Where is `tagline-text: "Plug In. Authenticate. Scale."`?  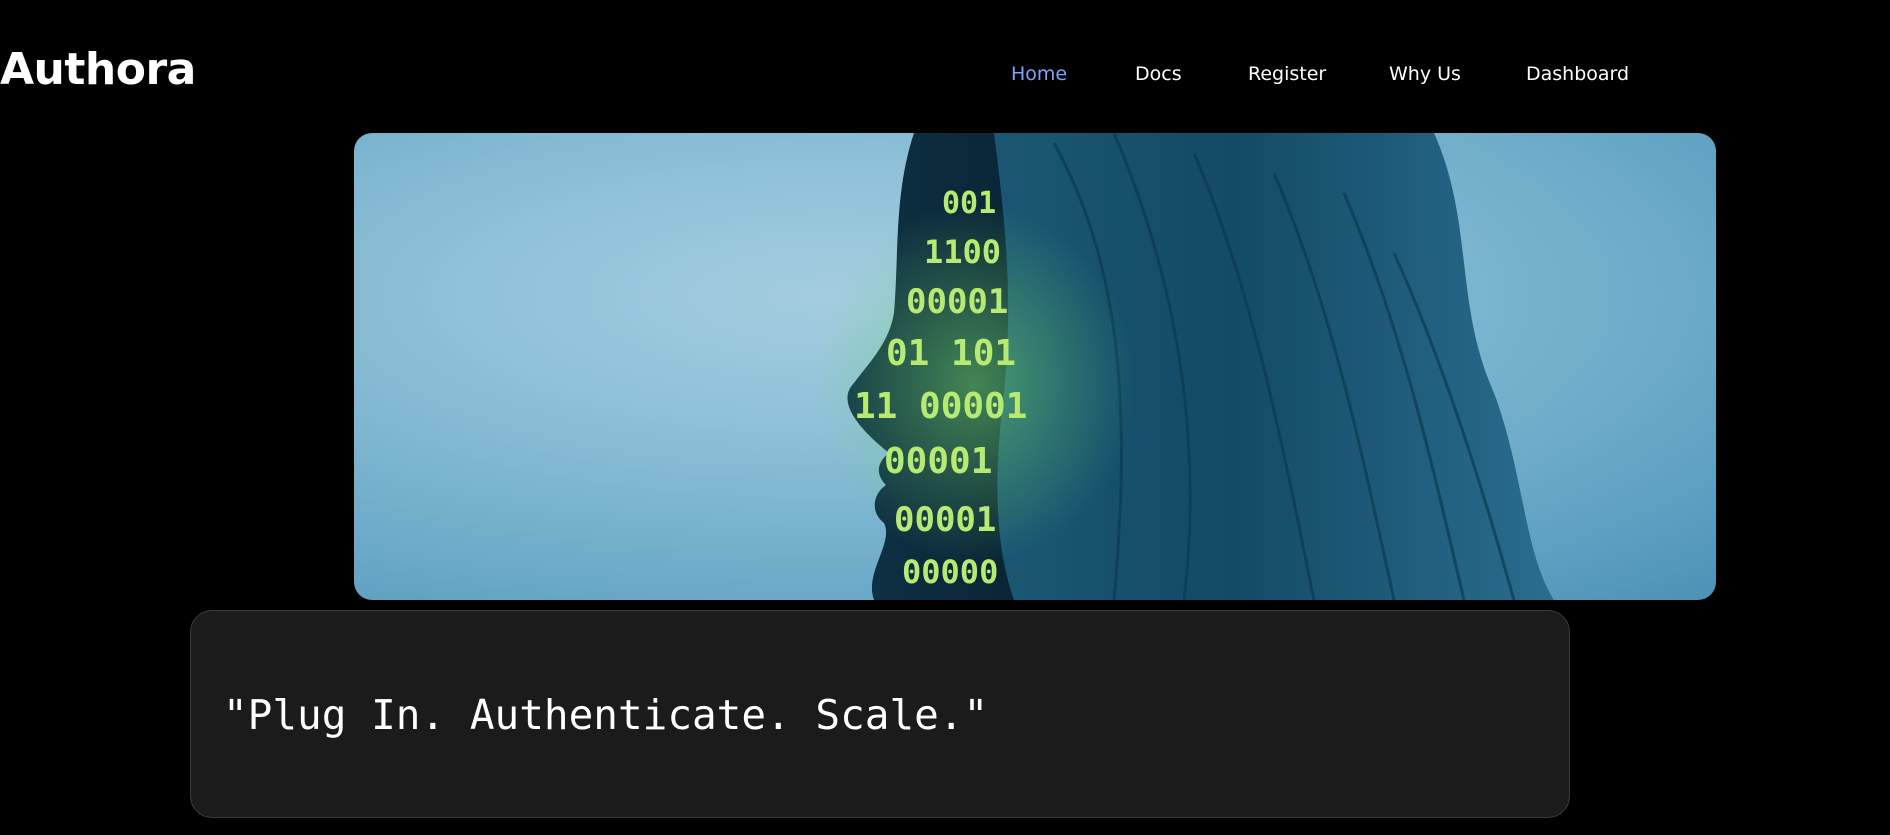 tagline-text: "Plug In. Authenticate. Scale." is located at coordinates (606, 715).